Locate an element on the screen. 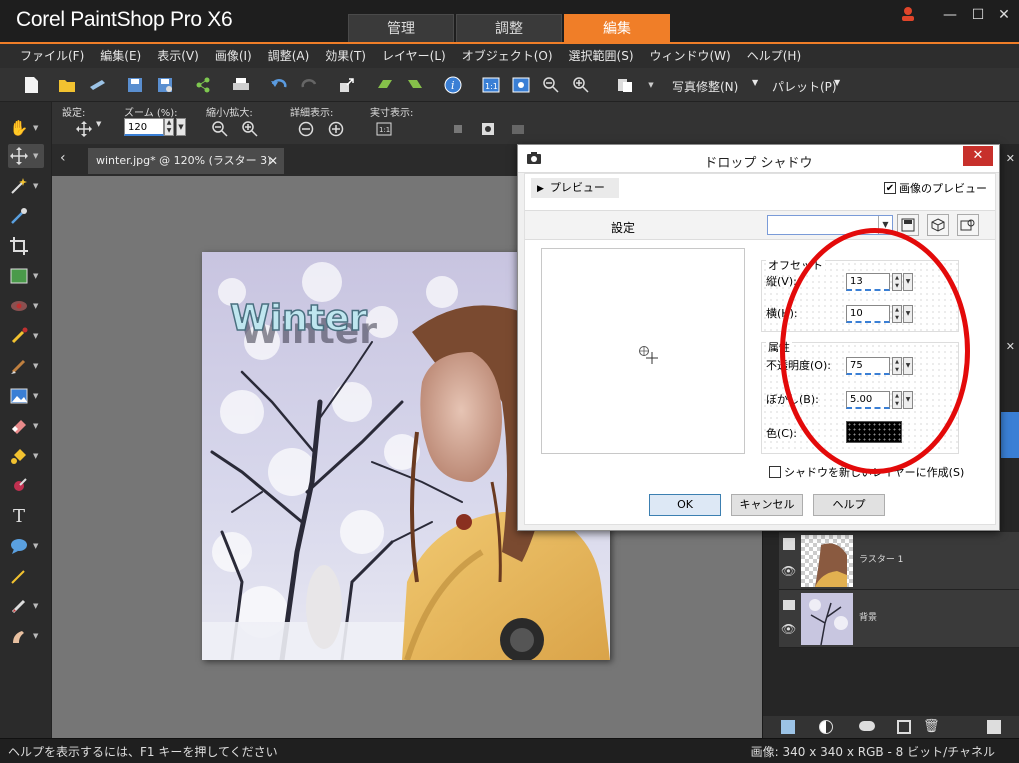 This screenshot has height=763, width=1019. zoom-dropdown: ▼ is located at coordinates (181, 127).